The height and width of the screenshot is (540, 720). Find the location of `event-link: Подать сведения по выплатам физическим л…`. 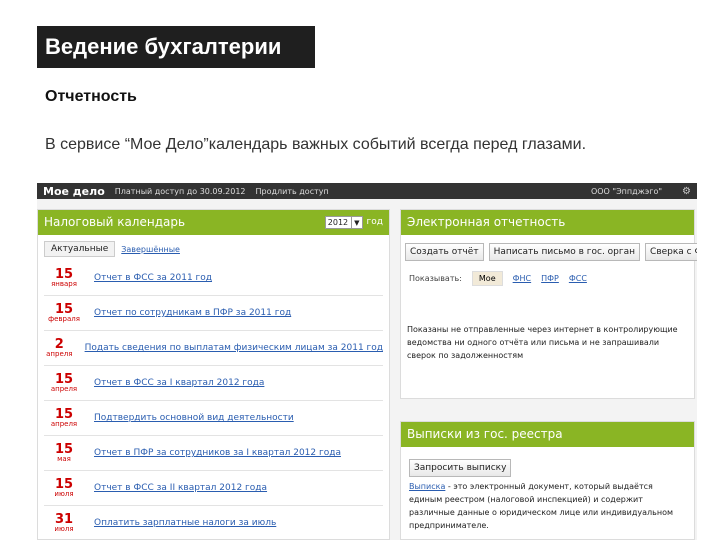

event-link: Подать сведения по выплатам физическим л… is located at coordinates (229, 348).